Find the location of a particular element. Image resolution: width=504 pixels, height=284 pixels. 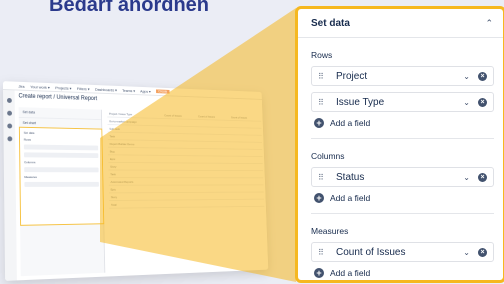

hl-label: Columns is located at coordinates (61, 162).